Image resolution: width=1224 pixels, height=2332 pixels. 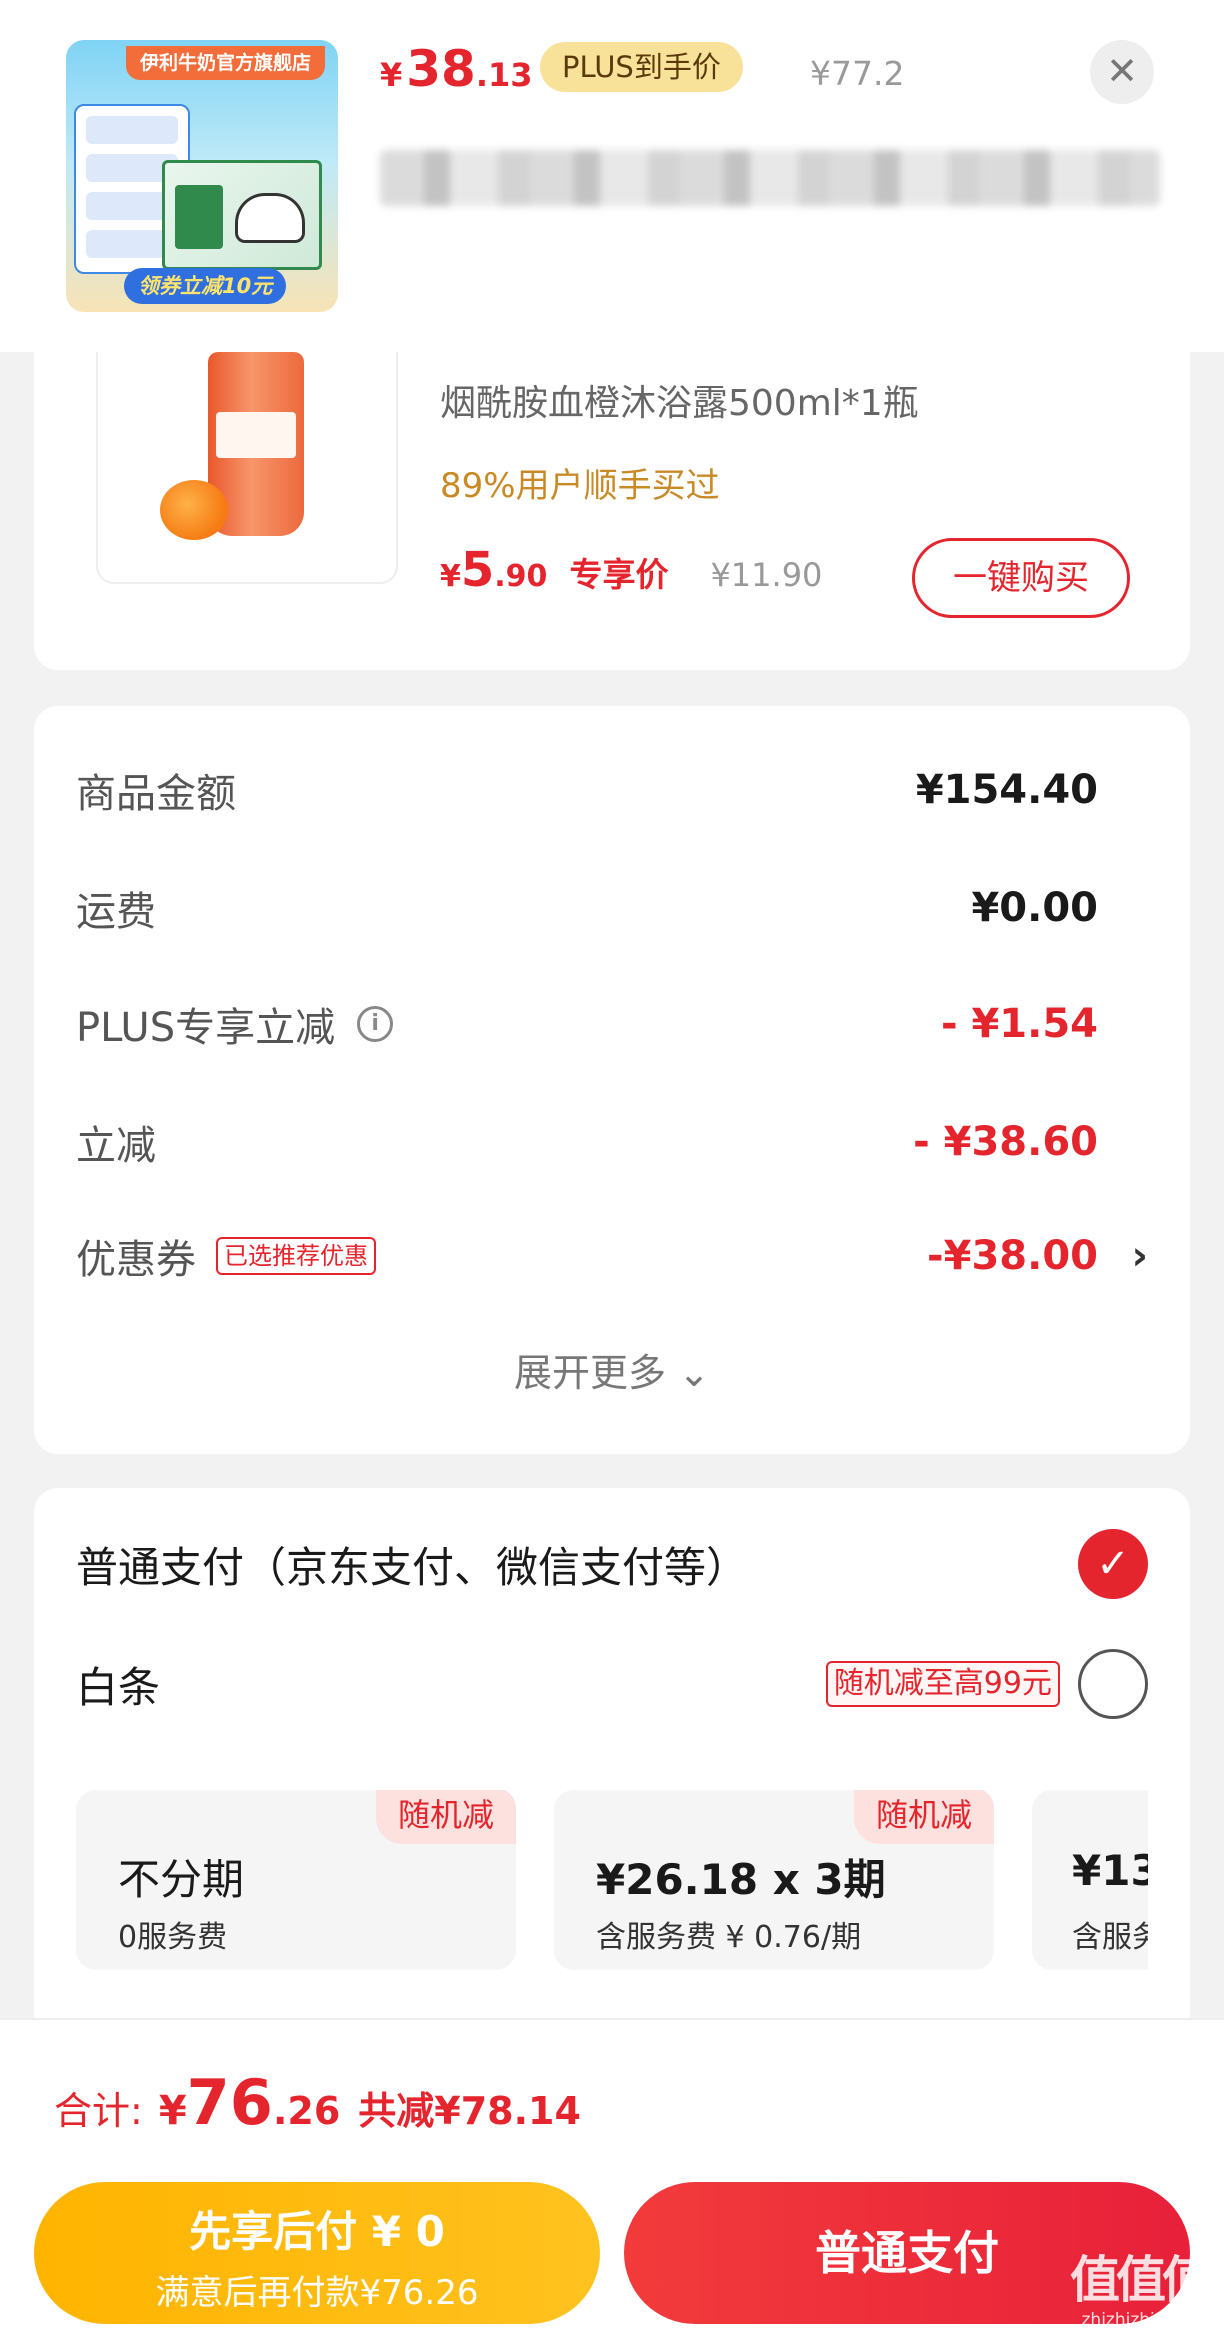 What do you see at coordinates (587, 792) in the screenshot?
I see `cost-row-goods: 商品金额 ¥154.40` at bounding box center [587, 792].